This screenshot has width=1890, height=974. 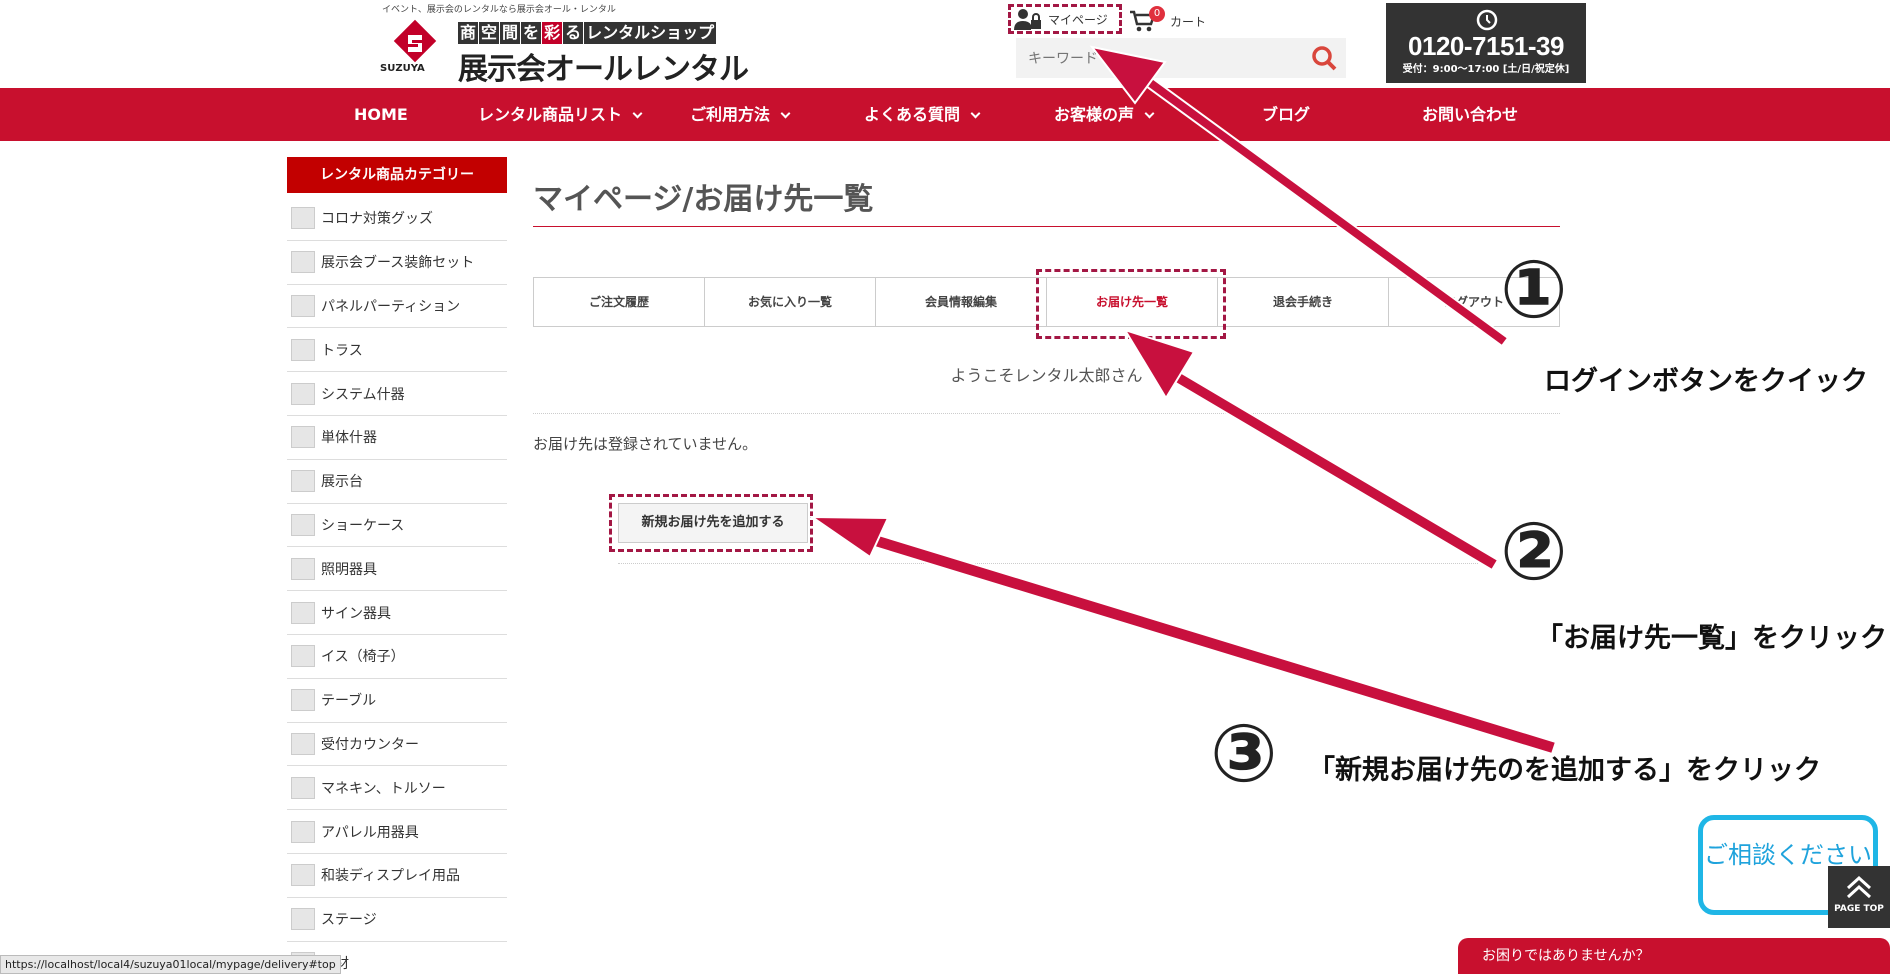 What do you see at coordinates (1183, 635) in the screenshot?
I see `arrow-to-add-button` at bounding box center [1183, 635].